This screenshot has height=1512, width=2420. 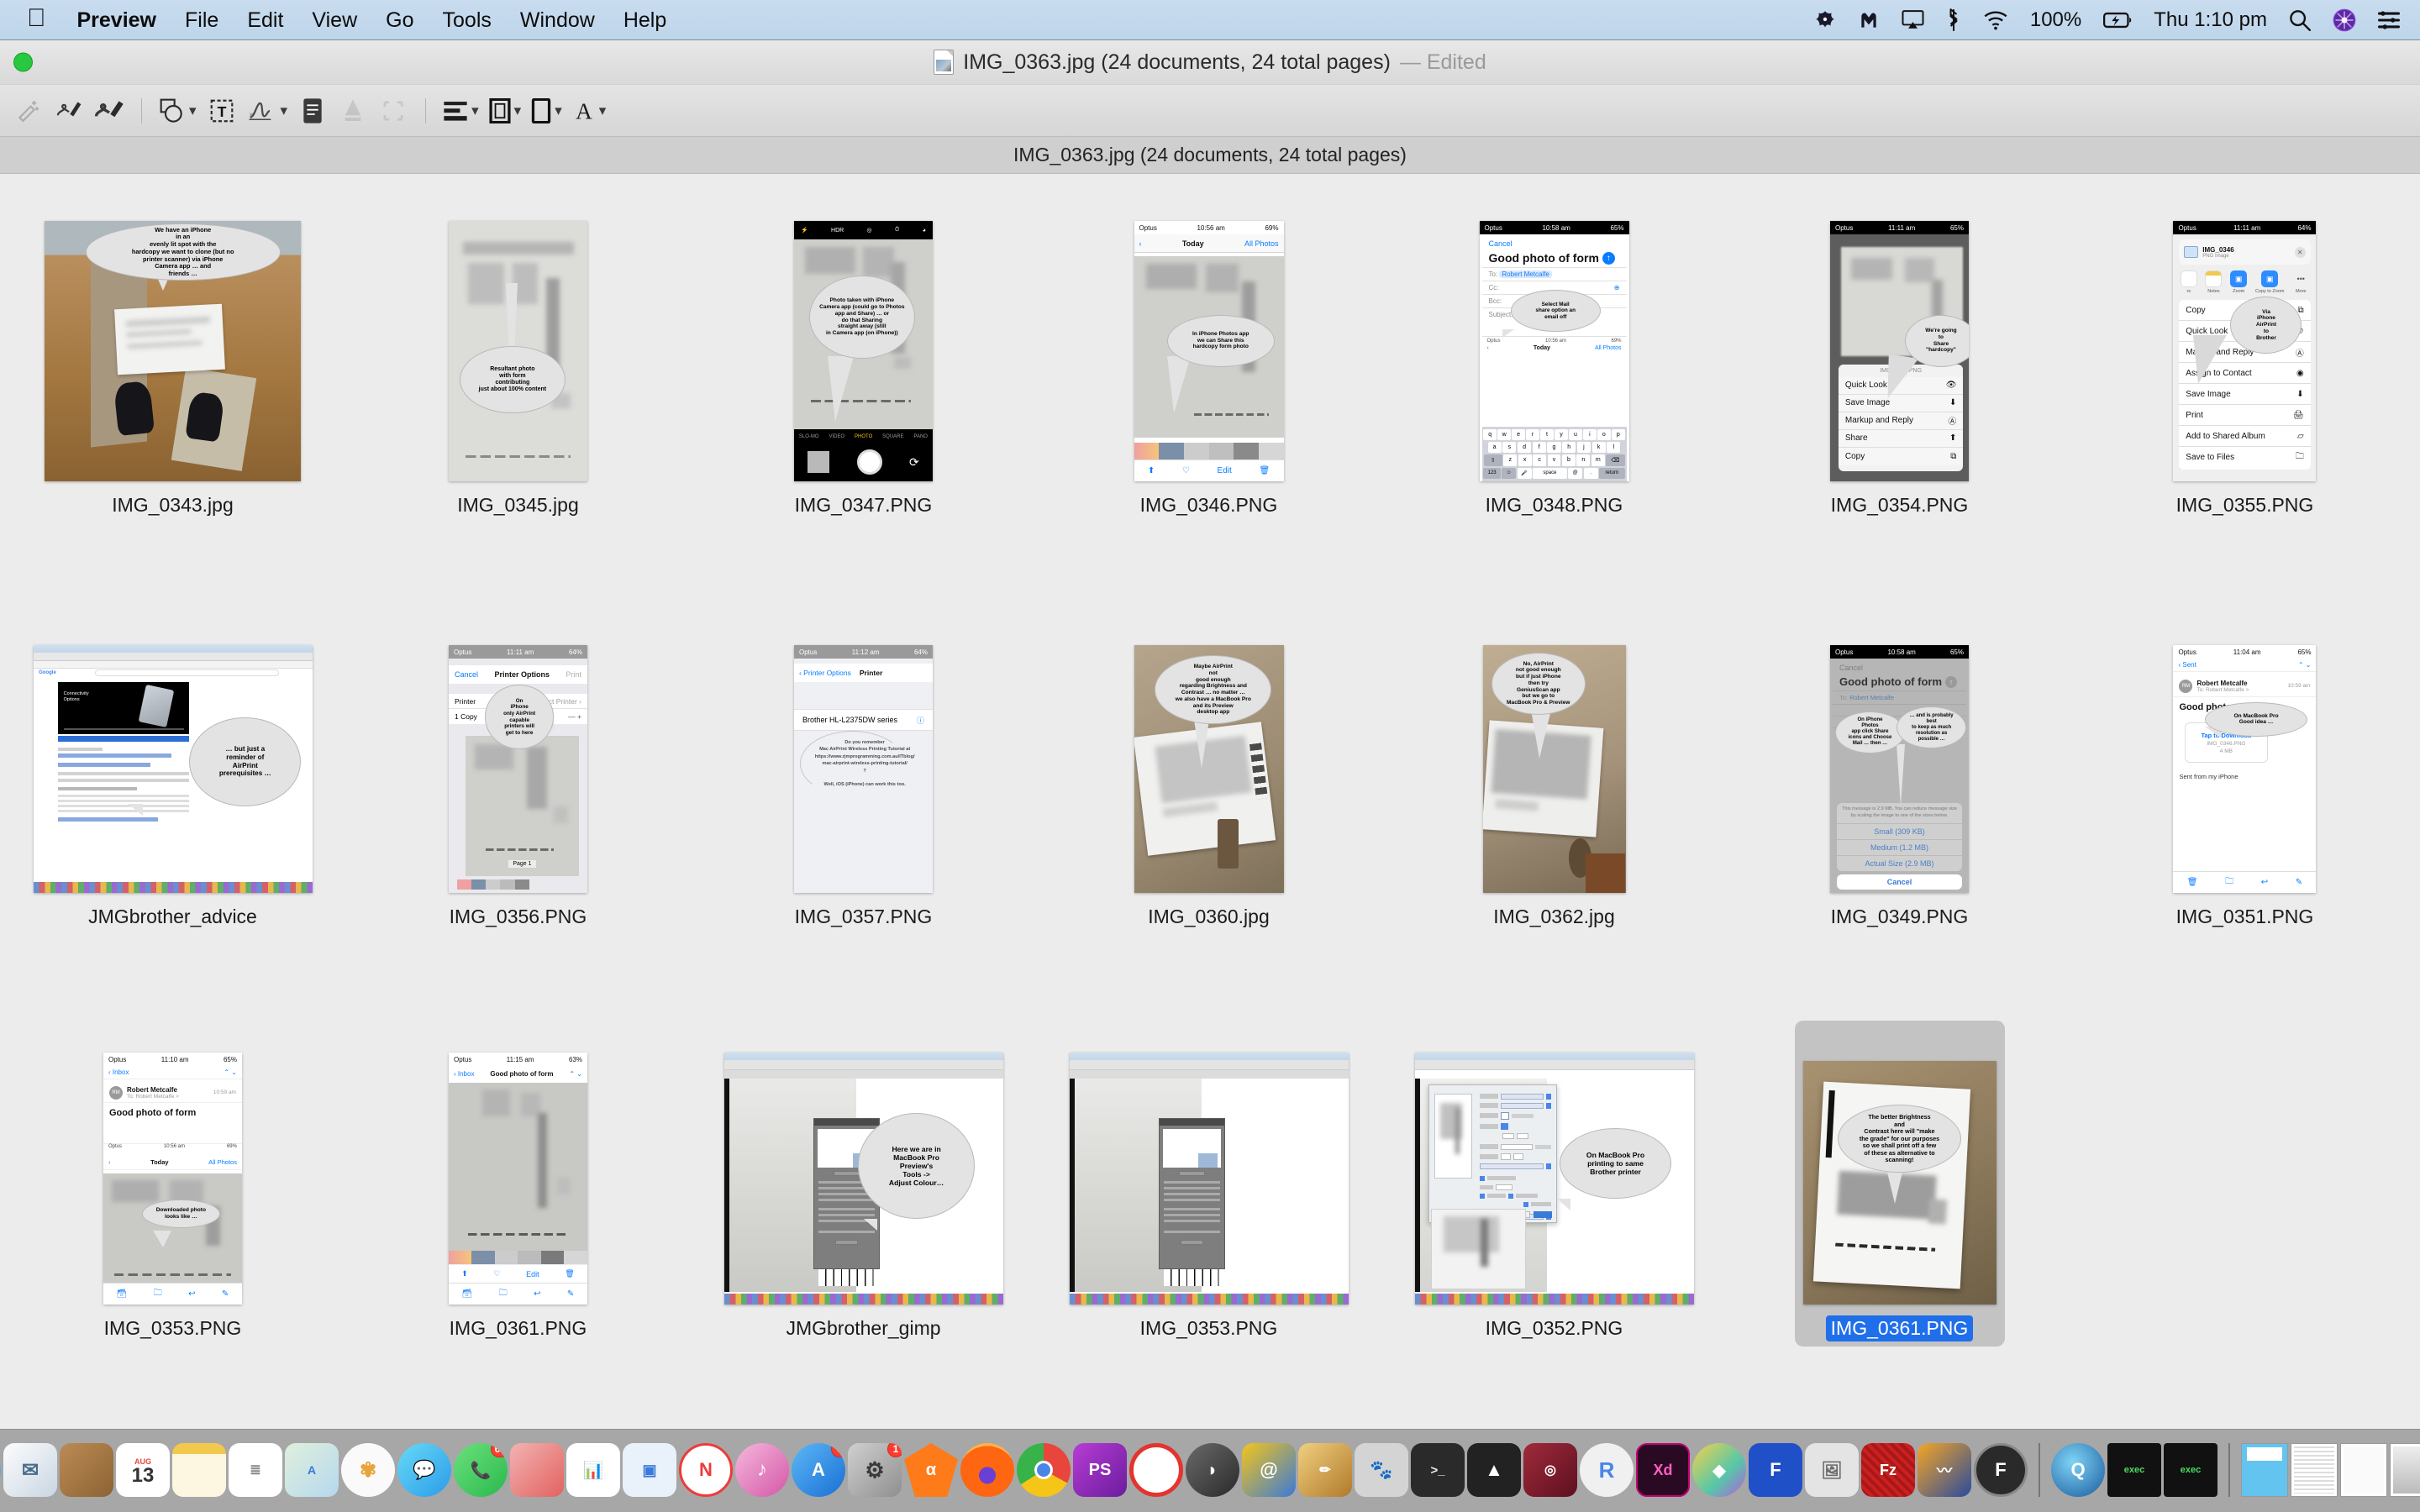 I want to click on dock-app-app-store: A6, so click(x=818, y=1470).